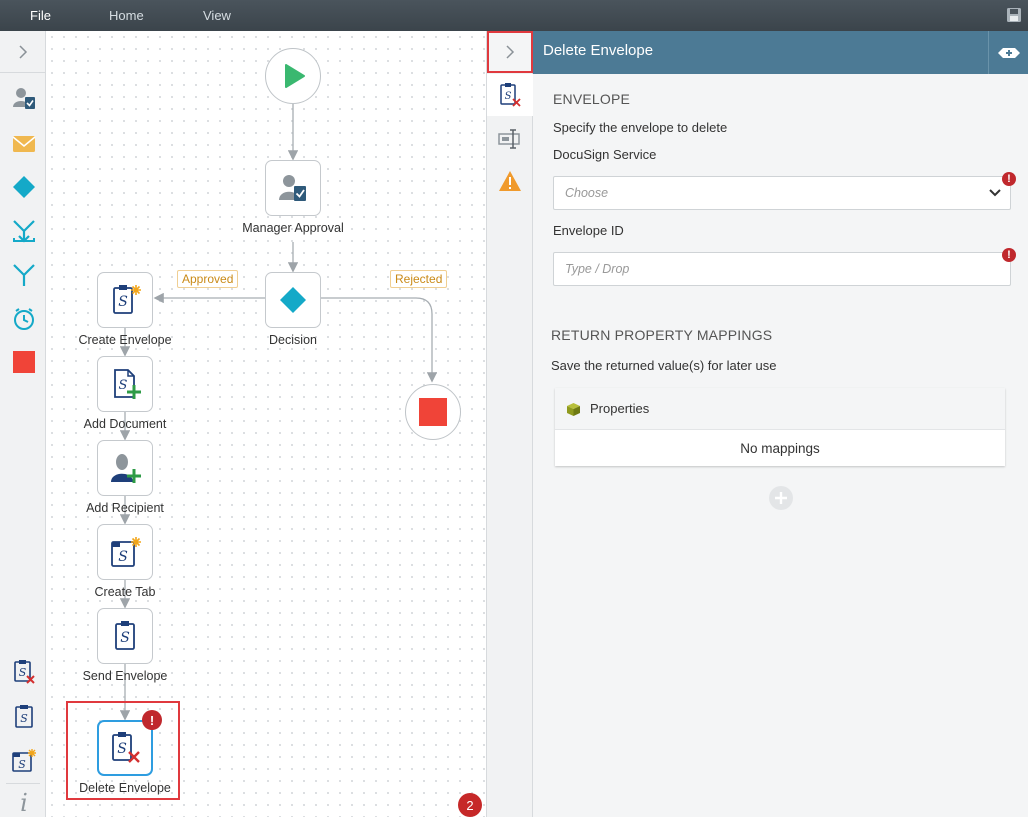 The width and height of the screenshot is (1028, 817). I want to click on envelope-id-label: Envelope ID, so click(588, 230).